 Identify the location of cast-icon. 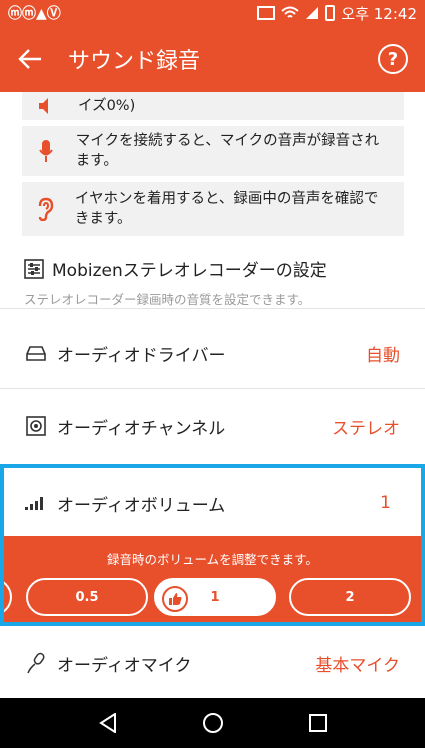
(266, 13).